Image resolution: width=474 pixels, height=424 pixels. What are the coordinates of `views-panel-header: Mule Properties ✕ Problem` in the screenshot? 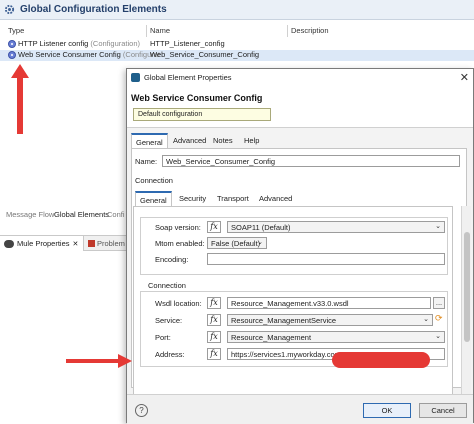 It's located at (65, 243).